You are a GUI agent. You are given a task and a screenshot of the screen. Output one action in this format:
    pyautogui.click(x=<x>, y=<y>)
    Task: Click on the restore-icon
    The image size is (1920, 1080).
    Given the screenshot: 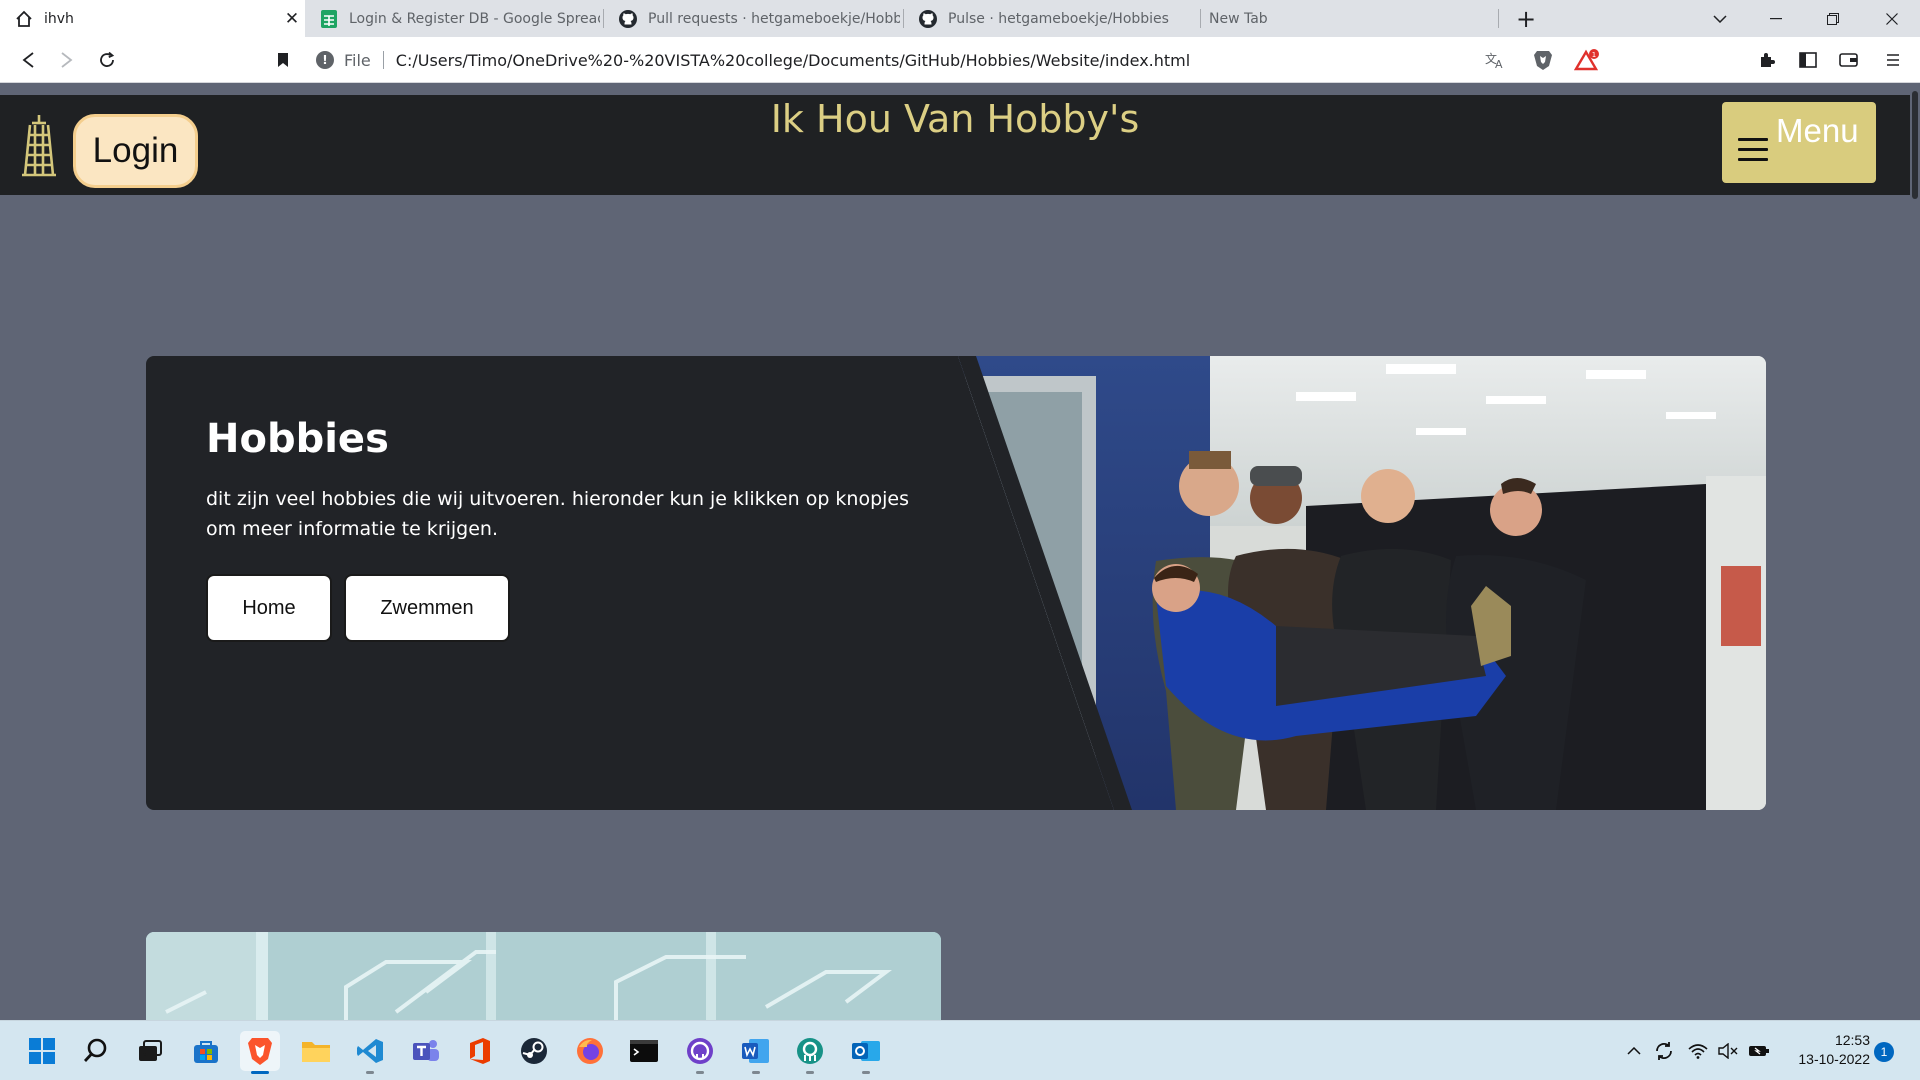 What is the action you would take?
    pyautogui.click(x=1833, y=18)
    